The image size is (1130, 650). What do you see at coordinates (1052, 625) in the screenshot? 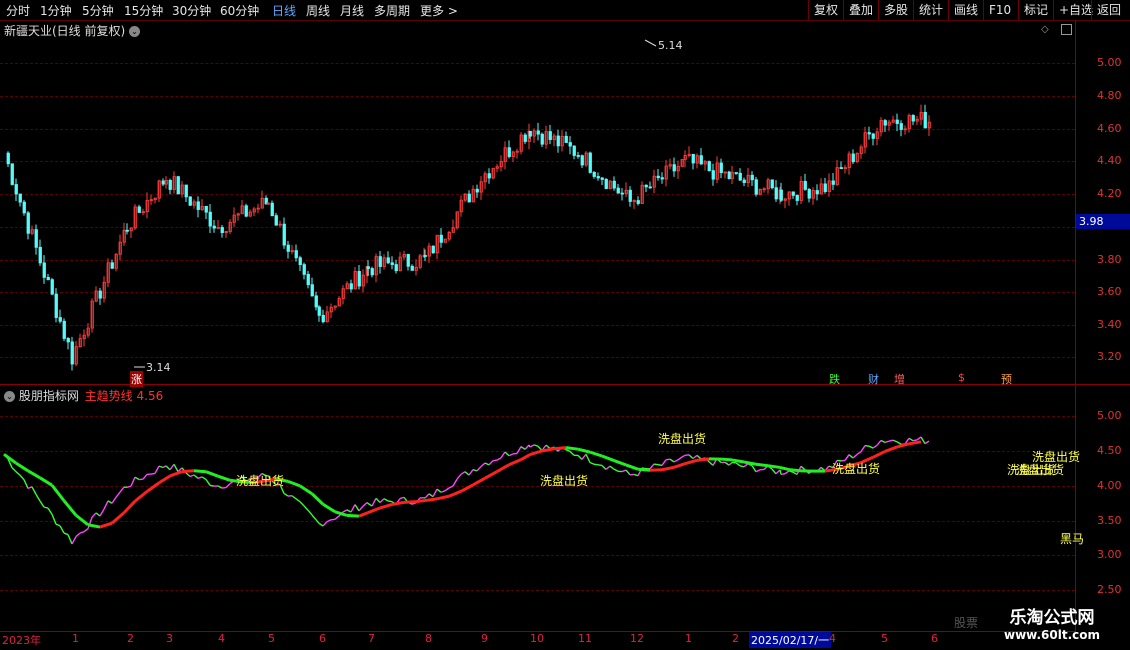
I see `site-watermark: 乐淘公式网 www.60lt.com` at bounding box center [1052, 625].